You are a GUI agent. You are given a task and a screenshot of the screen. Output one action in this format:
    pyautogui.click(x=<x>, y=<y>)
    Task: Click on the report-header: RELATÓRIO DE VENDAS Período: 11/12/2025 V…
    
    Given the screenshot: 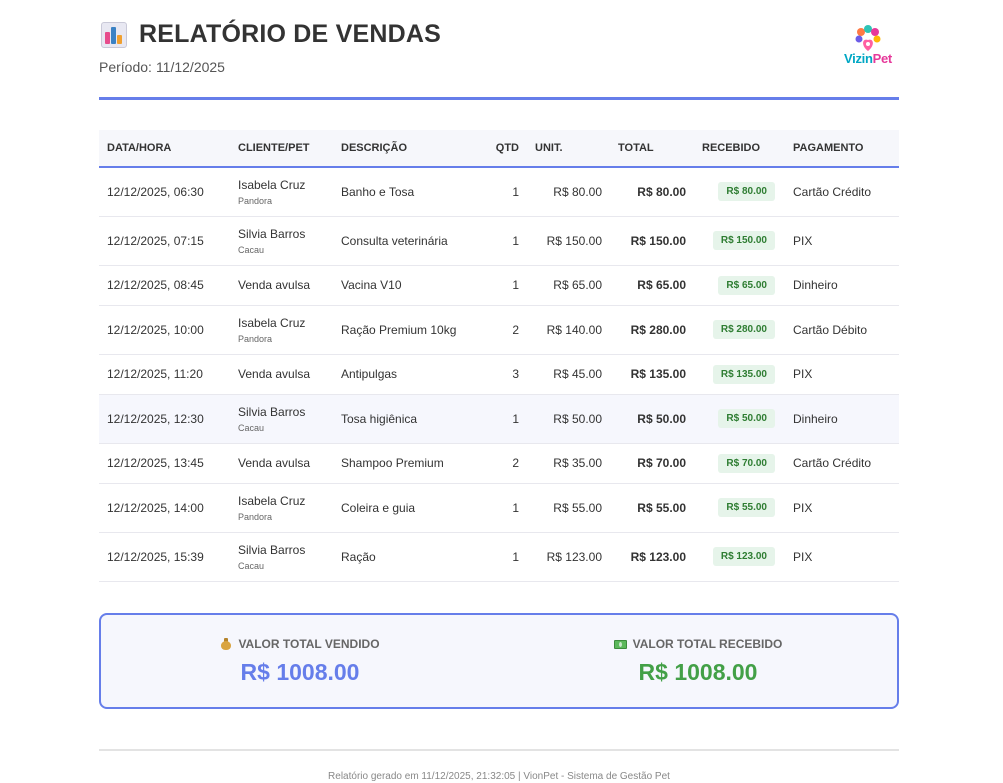 What is the action you would take?
    pyautogui.click(x=499, y=50)
    